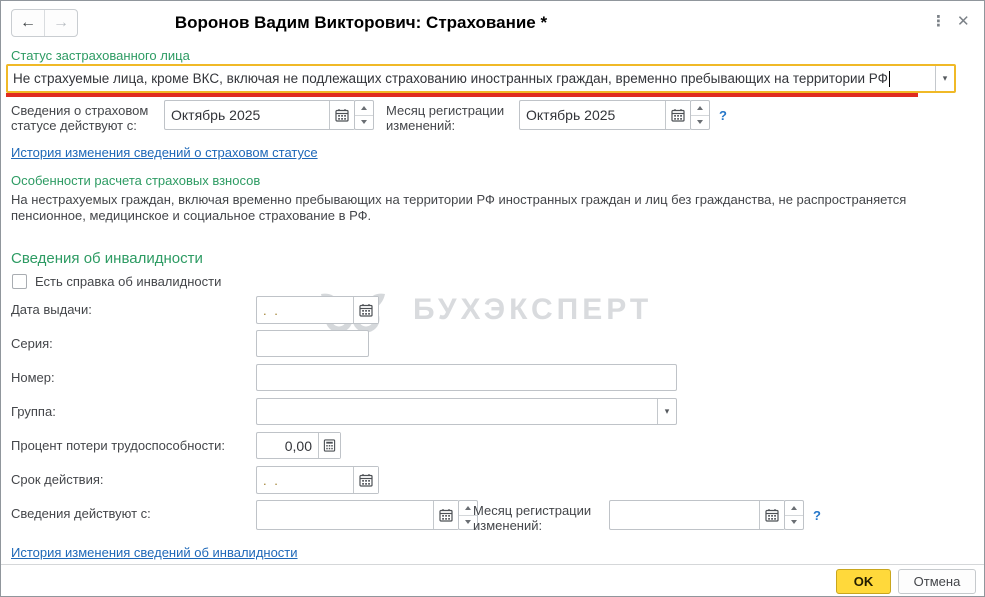  Describe the element at coordinates (329, 445) in the screenshot. I see `calculator-icon` at that location.